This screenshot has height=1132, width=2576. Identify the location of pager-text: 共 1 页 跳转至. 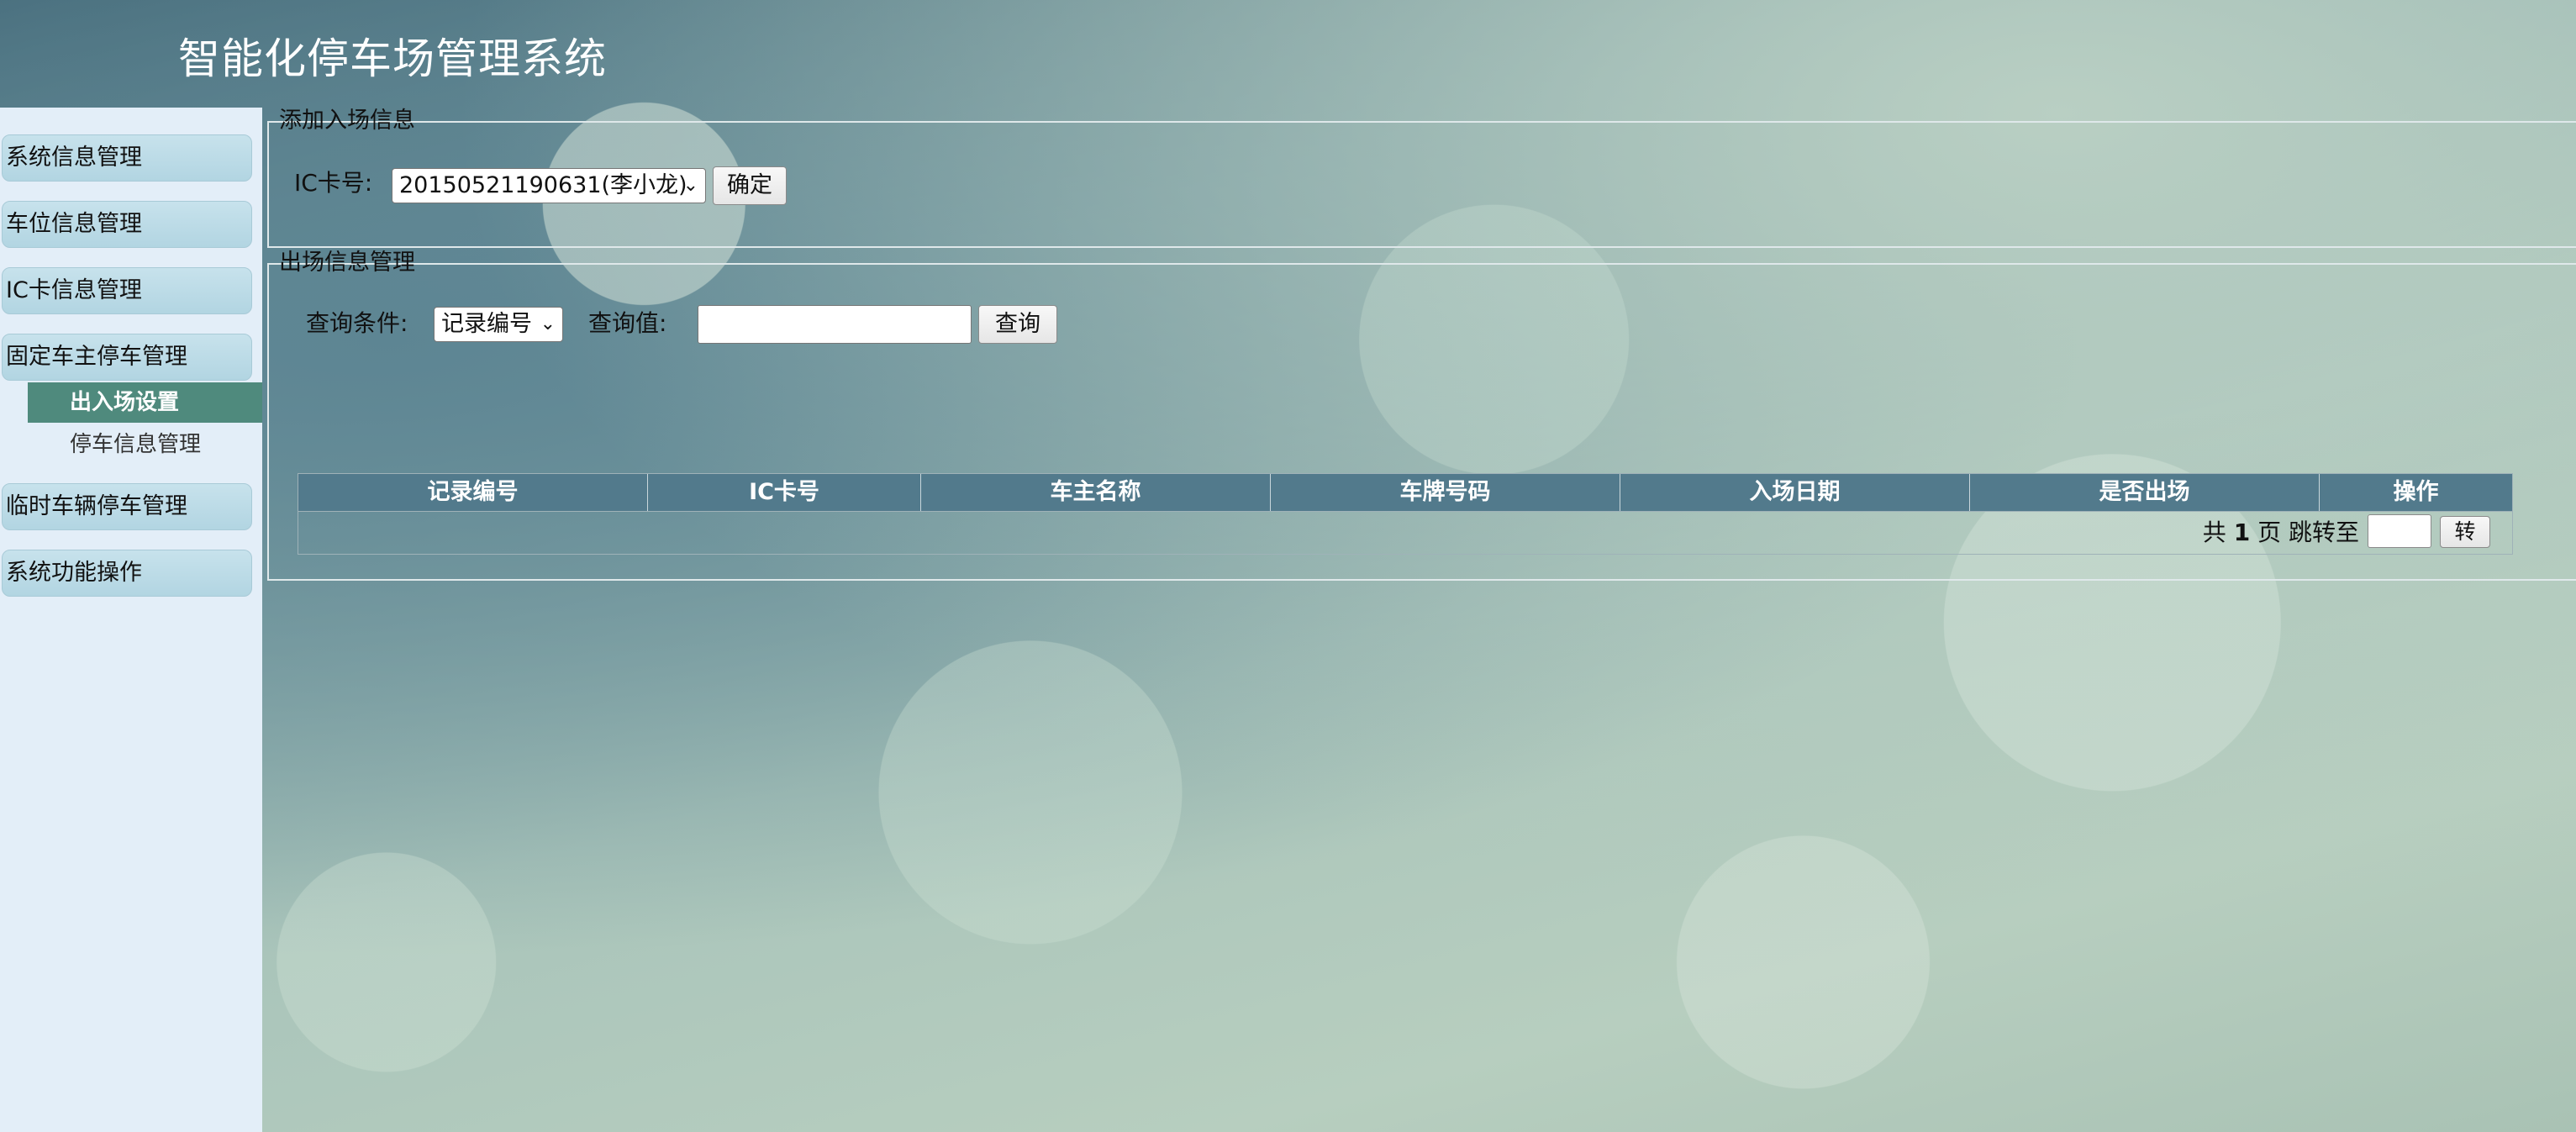
(2281, 532).